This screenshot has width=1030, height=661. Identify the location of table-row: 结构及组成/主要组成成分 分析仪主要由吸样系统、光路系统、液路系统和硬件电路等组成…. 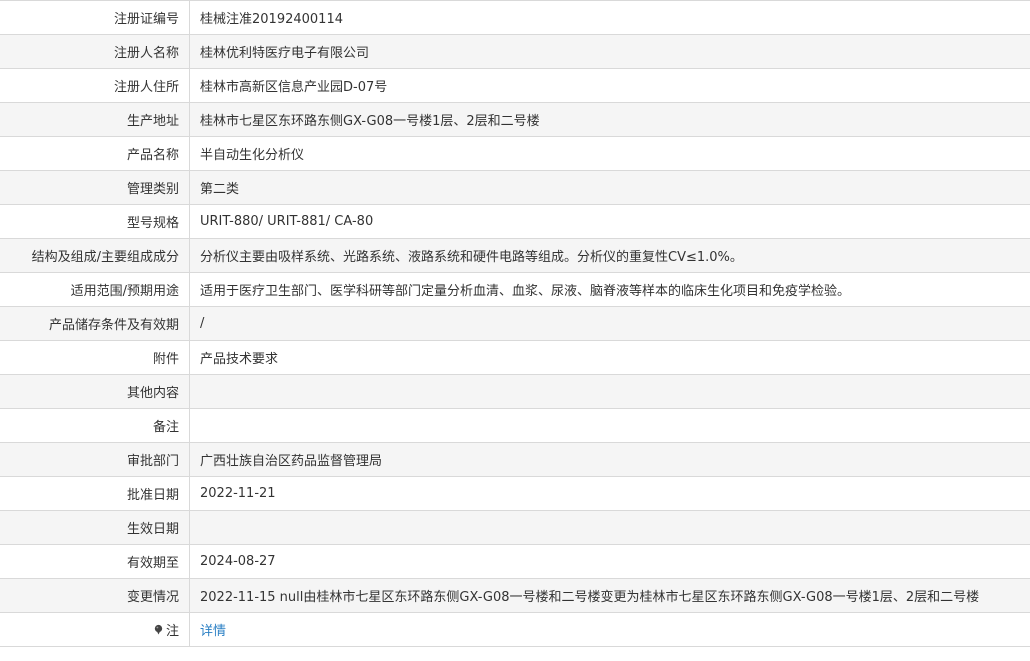
(515, 255).